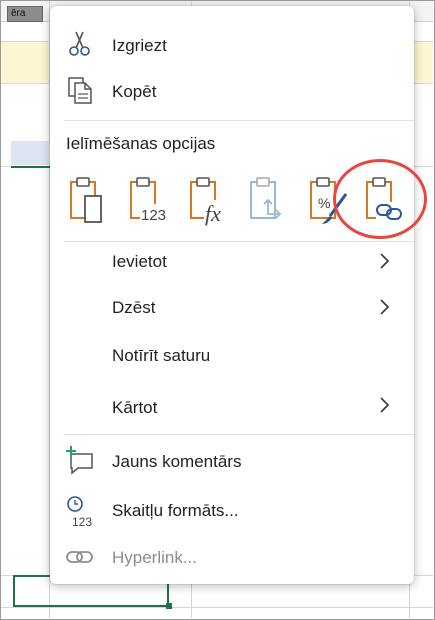 This screenshot has width=435, height=620. What do you see at coordinates (177, 461) in the screenshot?
I see `menu-item-new-comment-label: Jauns komentārs` at bounding box center [177, 461].